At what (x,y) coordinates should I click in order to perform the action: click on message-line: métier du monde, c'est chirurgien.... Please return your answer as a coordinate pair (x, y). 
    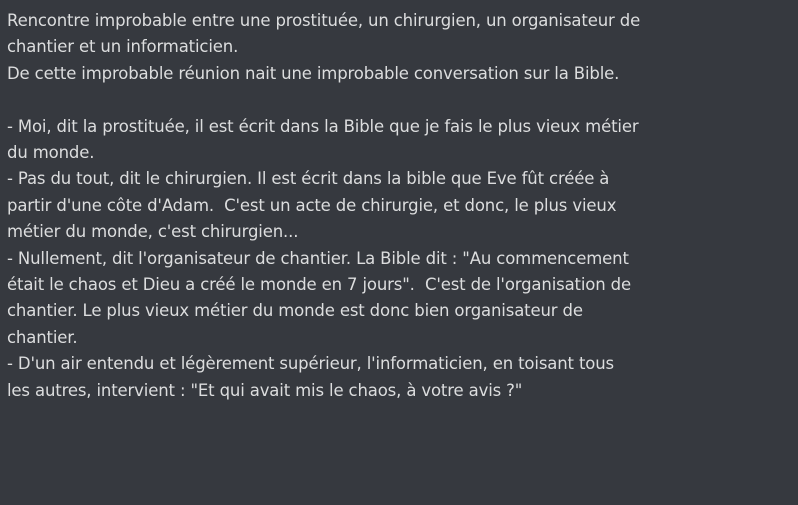
    Looking at the image, I should click on (153, 232).